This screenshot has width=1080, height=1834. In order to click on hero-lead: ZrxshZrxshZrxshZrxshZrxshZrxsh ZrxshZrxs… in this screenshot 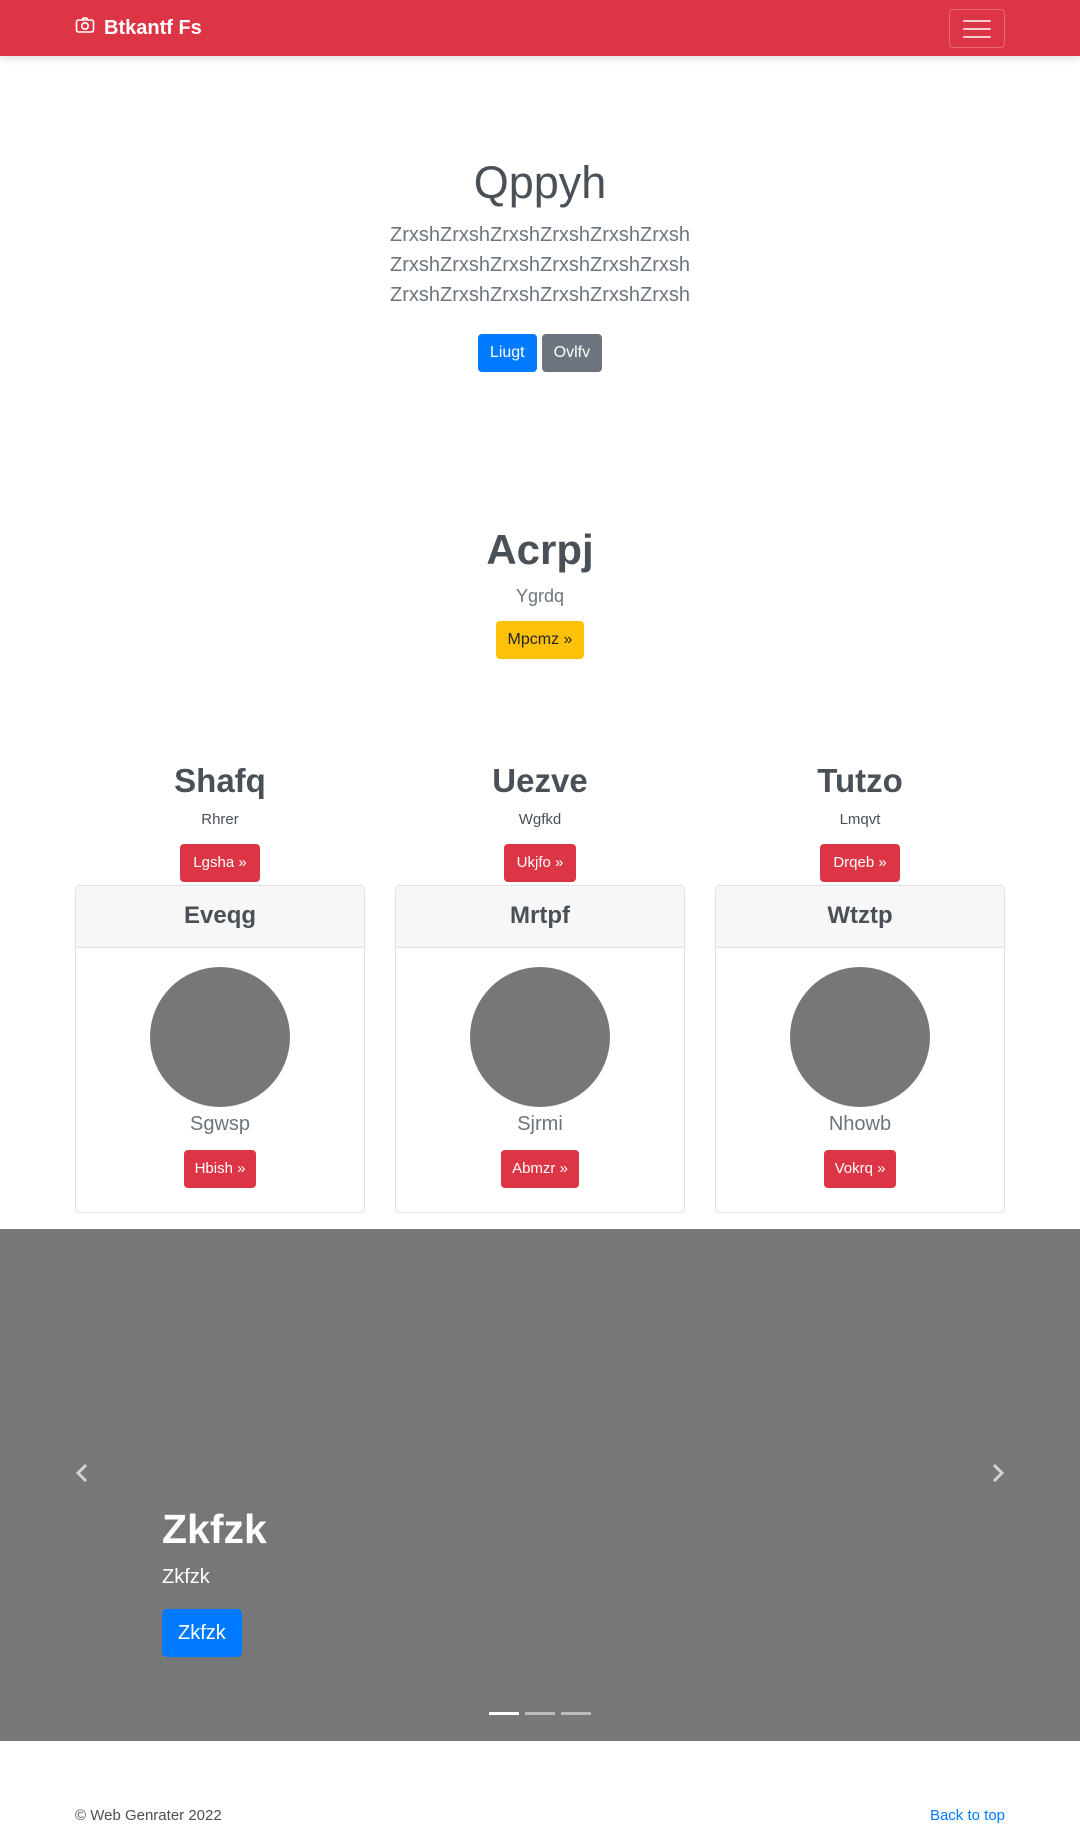, I will do `click(540, 265)`.